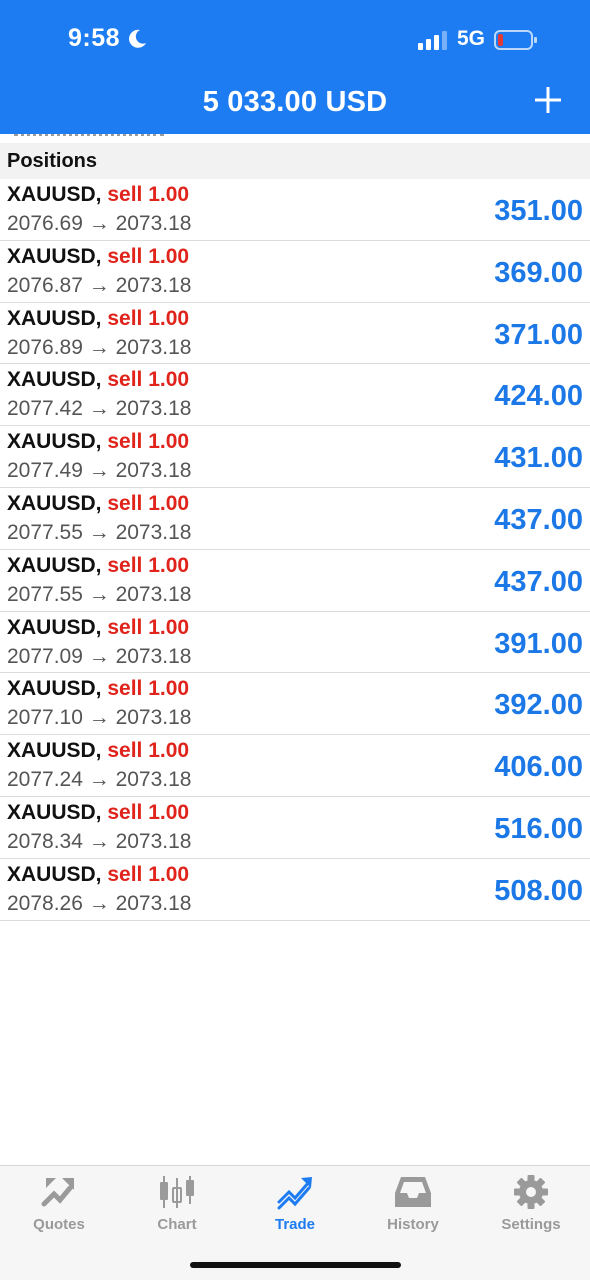  What do you see at coordinates (295, 395) in the screenshot?
I see `position-row: XAUUSD, sell 1.00 2077.42 → 2073.18 424.00` at bounding box center [295, 395].